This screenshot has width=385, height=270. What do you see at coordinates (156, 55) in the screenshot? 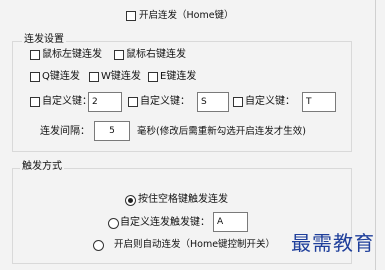
I see `mouse-right-label: 鼠标右键连发` at bounding box center [156, 55].